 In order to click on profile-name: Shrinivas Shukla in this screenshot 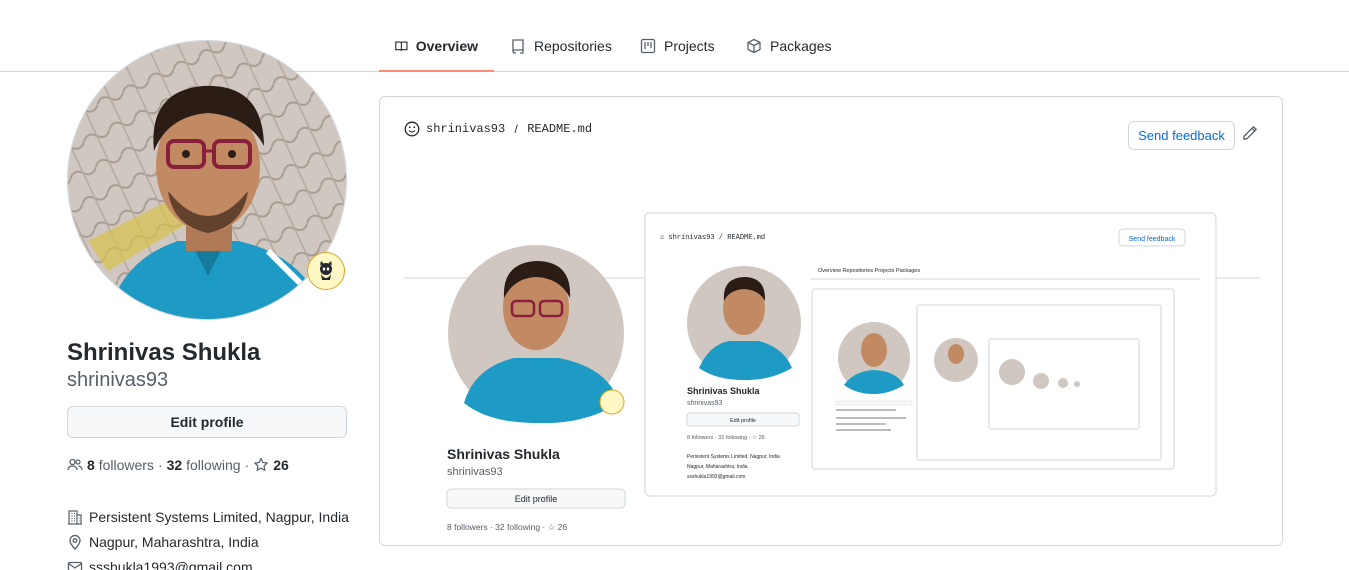, I will do `click(164, 352)`.